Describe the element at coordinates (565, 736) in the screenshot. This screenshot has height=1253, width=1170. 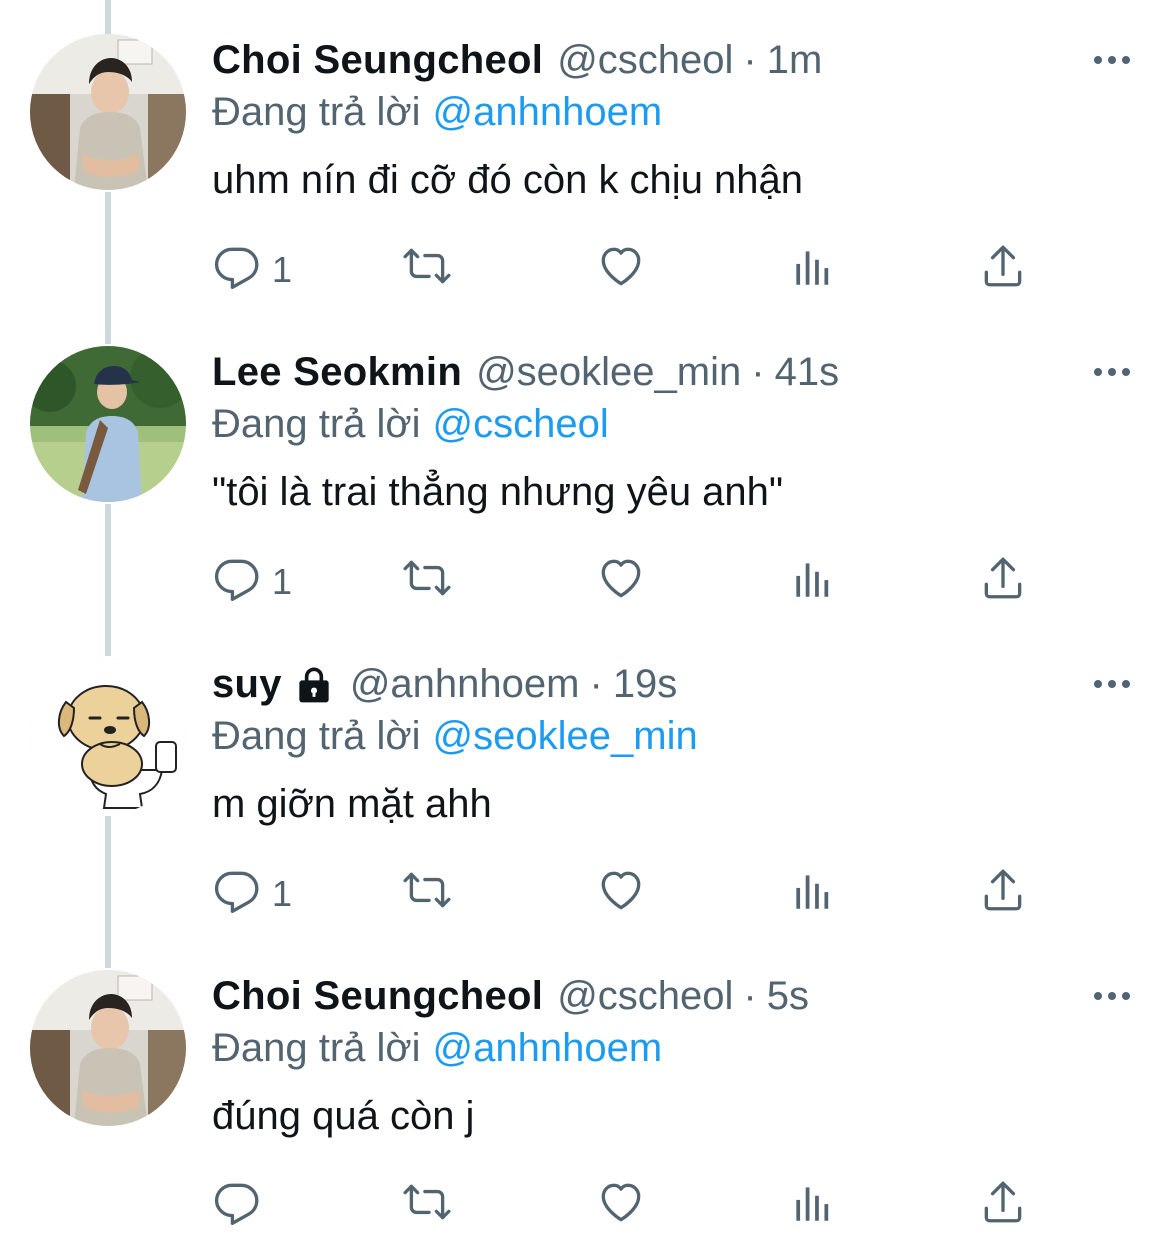
I see `mention-link: @seoklee_min` at that location.